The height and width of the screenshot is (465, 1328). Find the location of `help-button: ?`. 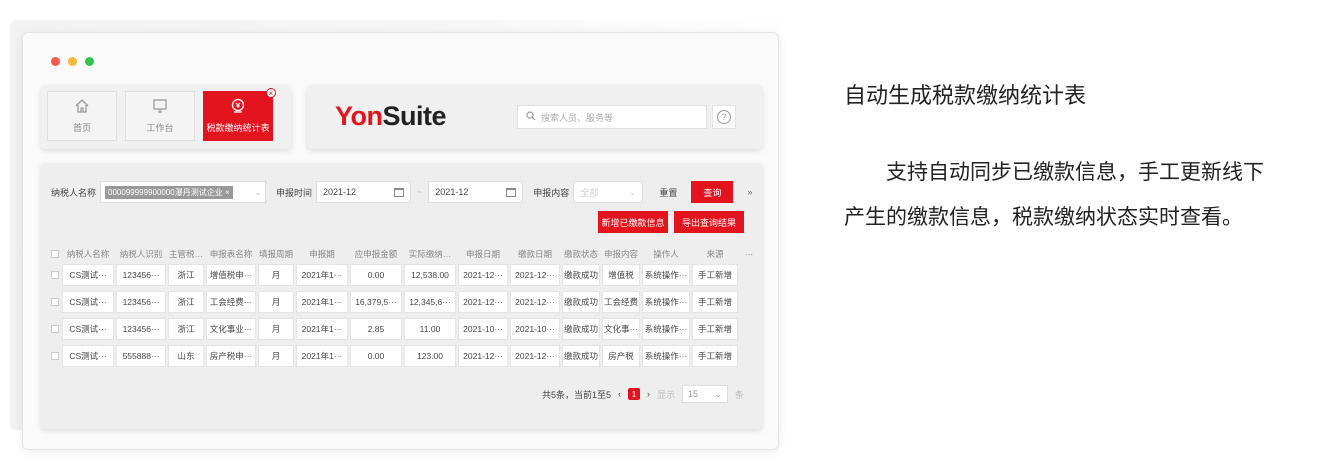

help-button: ? is located at coordinates (724, 117).